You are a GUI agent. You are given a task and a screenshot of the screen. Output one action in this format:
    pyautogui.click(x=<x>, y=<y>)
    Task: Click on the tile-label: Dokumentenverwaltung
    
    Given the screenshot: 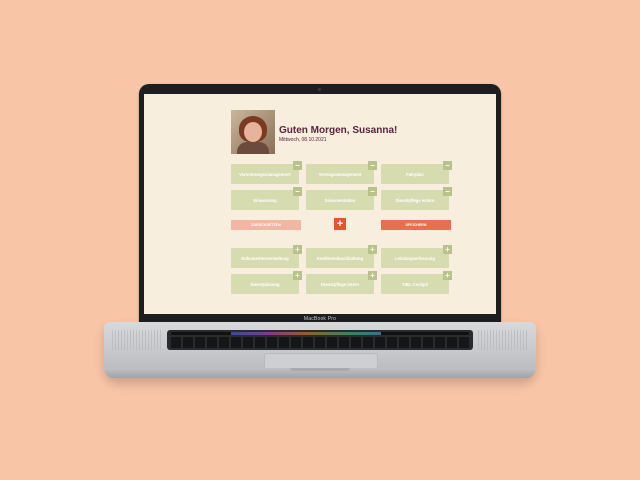 What is the action you would take?
    pyautogui.click(x=265, y=258)
    